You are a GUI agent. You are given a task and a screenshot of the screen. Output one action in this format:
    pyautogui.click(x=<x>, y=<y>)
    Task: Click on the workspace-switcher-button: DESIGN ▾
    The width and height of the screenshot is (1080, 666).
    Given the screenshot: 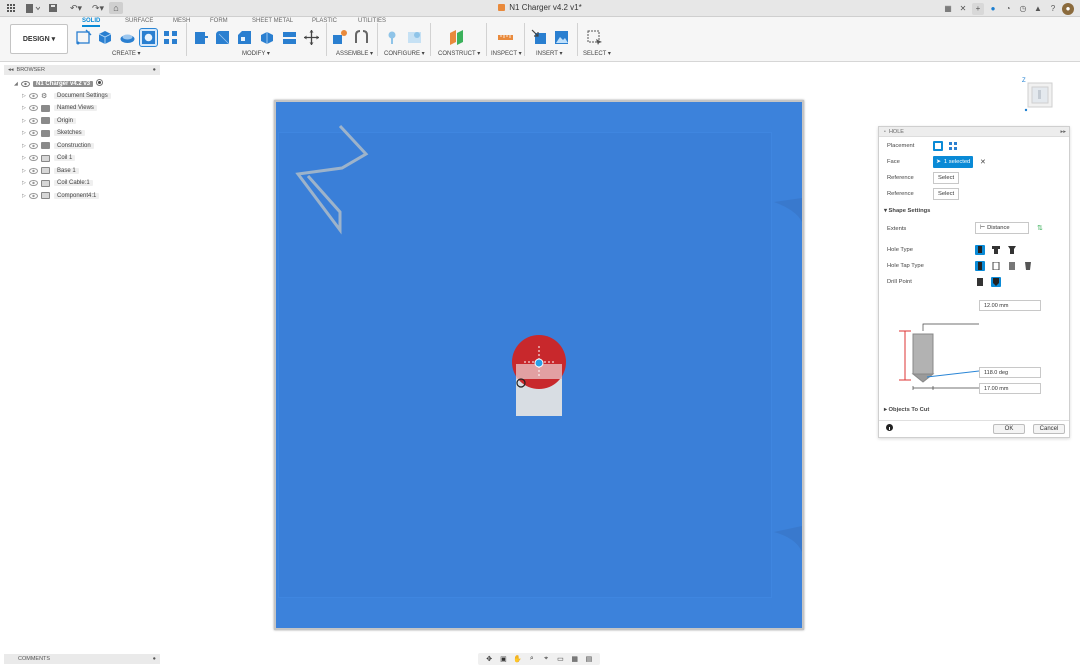 What is the action you would take?
    pyautogui.click(x=39, y=39)
    